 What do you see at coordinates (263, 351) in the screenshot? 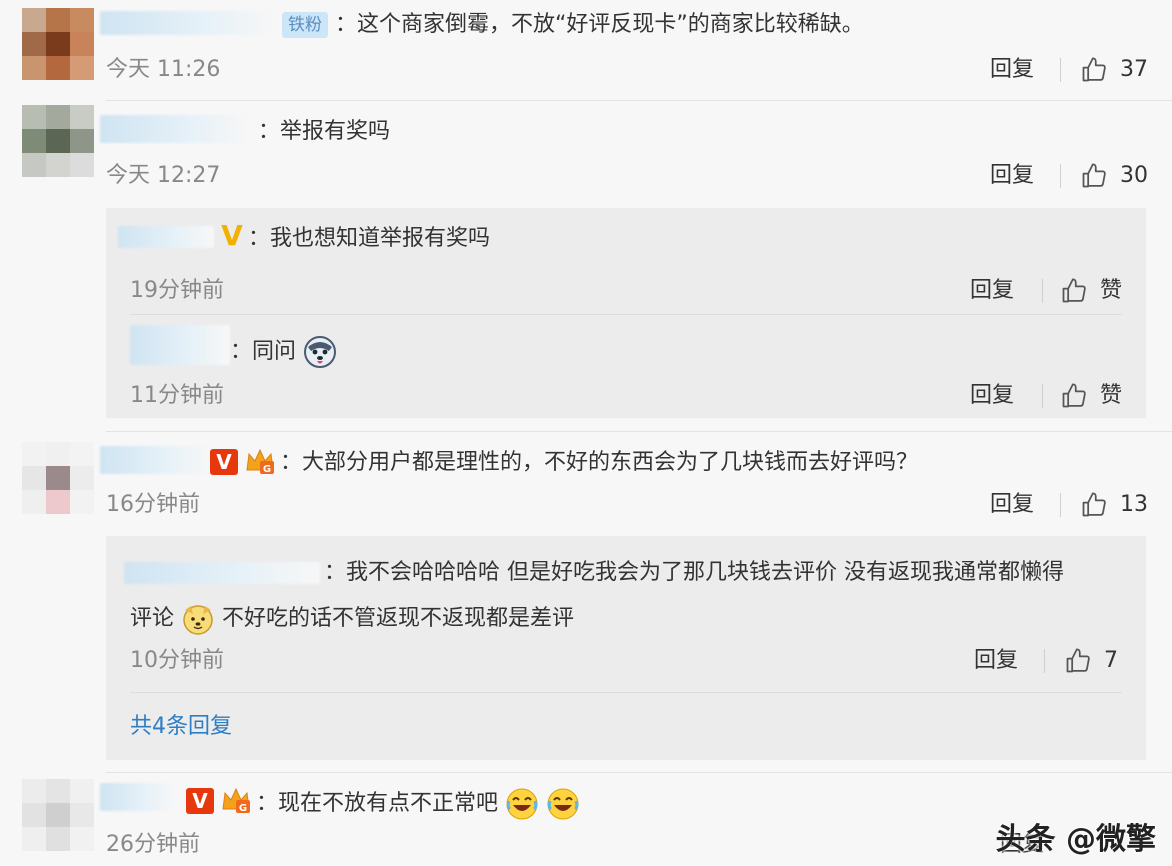
I see `reply-text-content: ：同问` at bounding box center [263, 351].